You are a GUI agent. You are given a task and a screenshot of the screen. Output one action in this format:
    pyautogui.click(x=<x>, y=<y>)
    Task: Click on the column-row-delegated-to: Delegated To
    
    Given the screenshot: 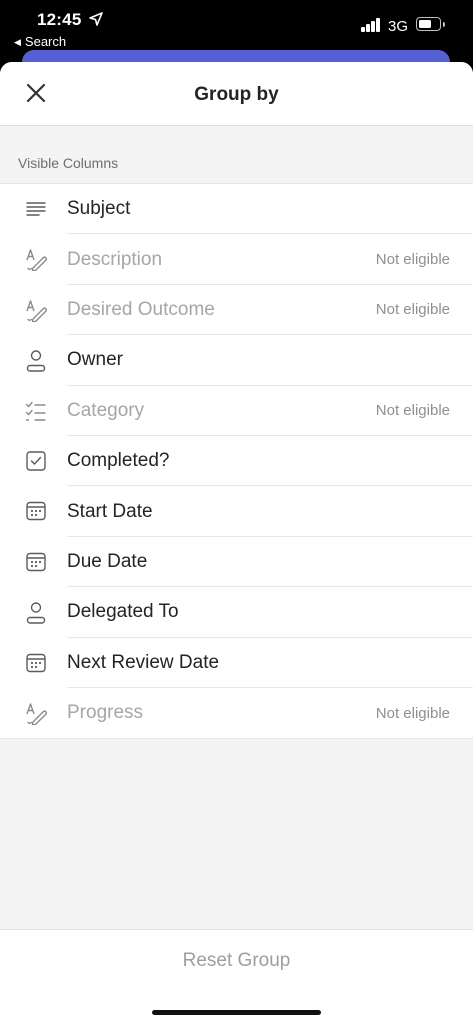 What is the action you would take?
    pyautogui.click(x=236, y=612)
    